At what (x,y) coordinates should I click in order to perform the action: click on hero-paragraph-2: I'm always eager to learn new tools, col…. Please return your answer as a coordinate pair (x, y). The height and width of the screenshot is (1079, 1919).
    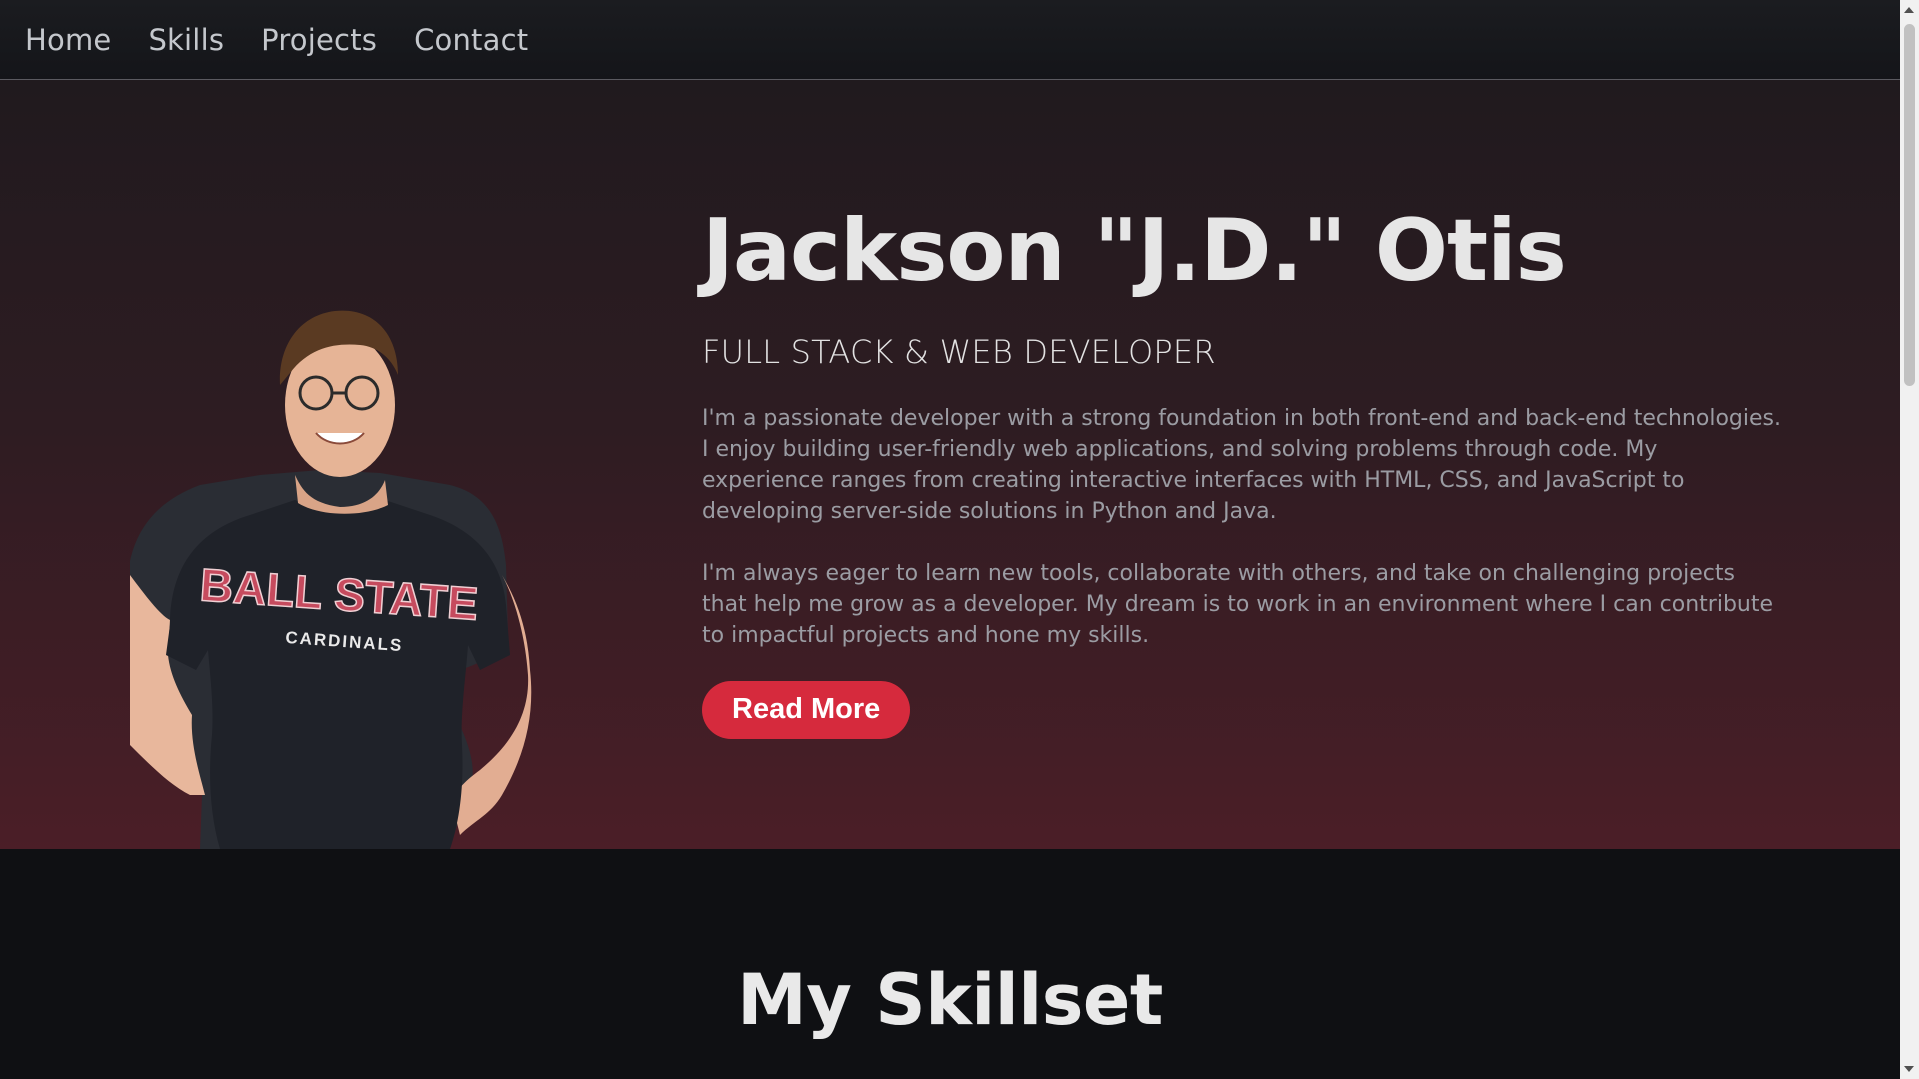
    Looking at the image, I should click on (1238, 605).